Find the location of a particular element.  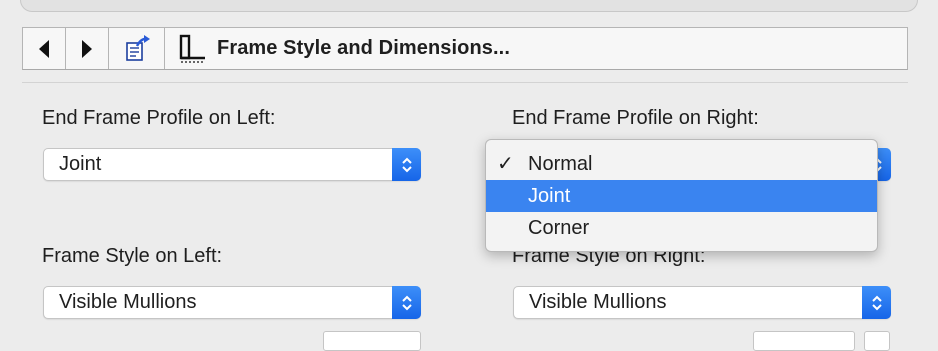

frame-style-right-value: Visible Mullions is located at coordinates (598, 302).